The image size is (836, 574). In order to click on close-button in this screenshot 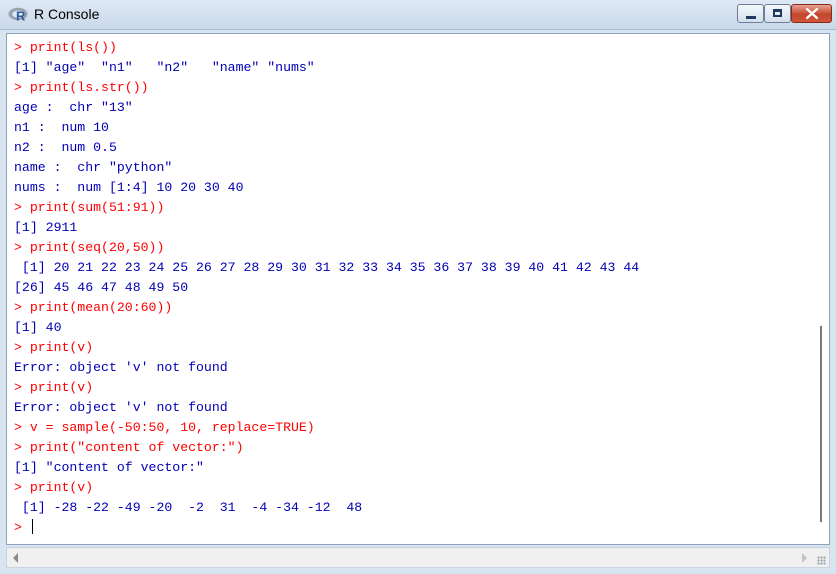, I will do `click(811, 13)`.